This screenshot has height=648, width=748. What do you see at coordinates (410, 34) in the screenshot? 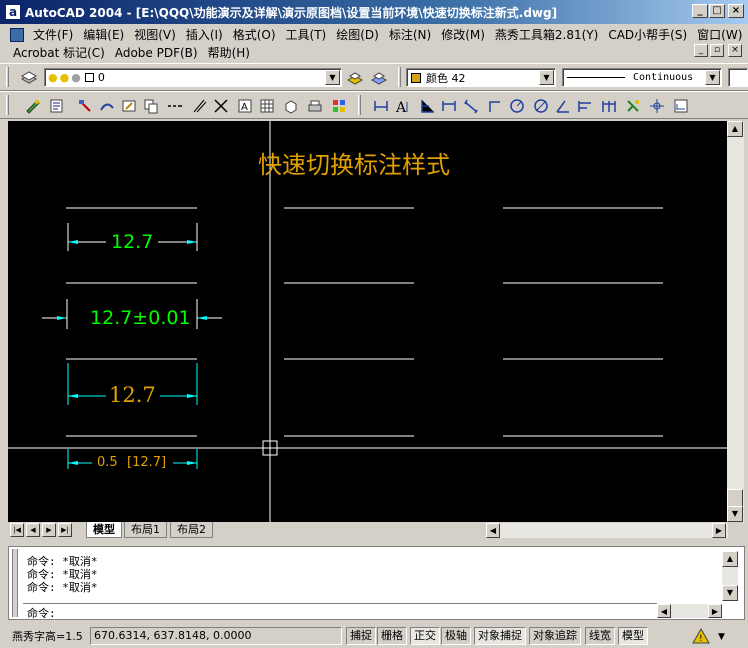
I see `menu-dimension: 标注(N)` at bounding box center [410, 34].